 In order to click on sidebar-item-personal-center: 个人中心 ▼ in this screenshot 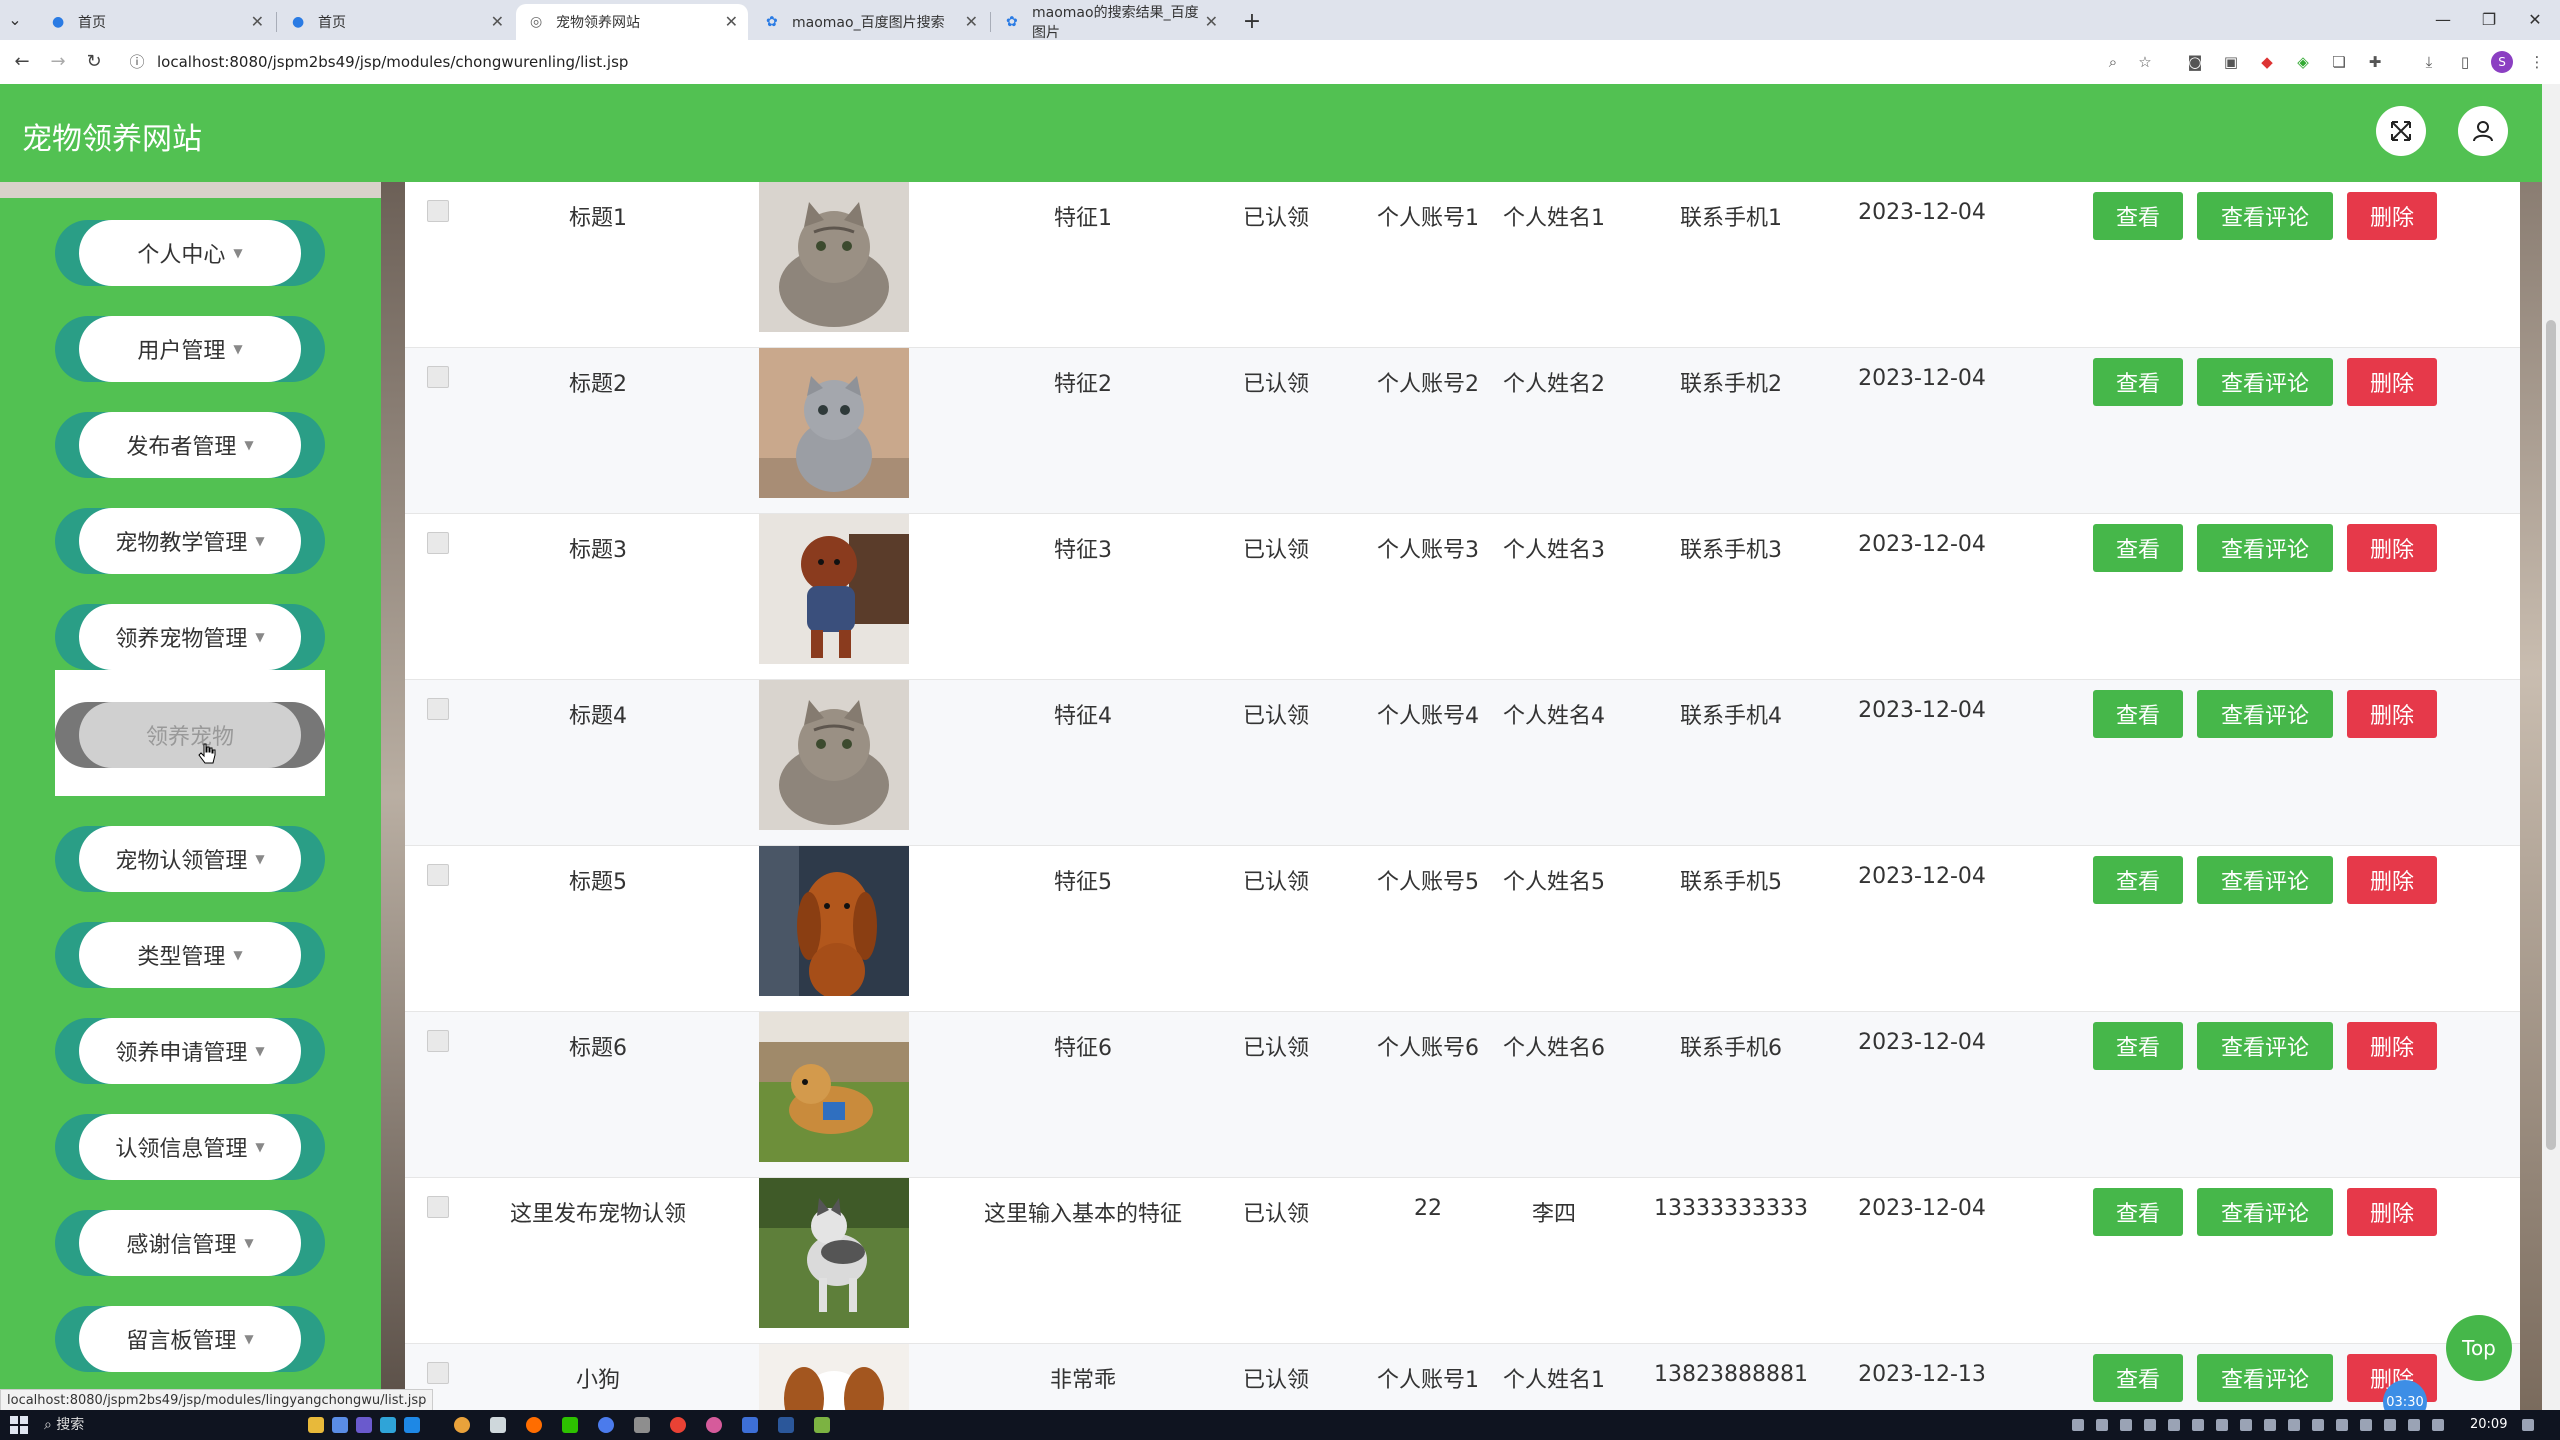, I will do `click(190, 253)`.